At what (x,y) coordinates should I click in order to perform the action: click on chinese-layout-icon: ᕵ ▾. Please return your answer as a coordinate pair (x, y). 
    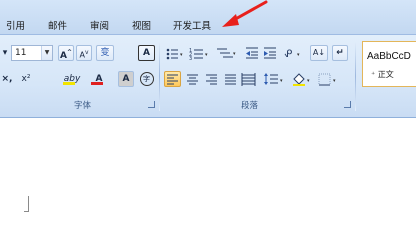
    Looking at the image, I should click on (292, 54).